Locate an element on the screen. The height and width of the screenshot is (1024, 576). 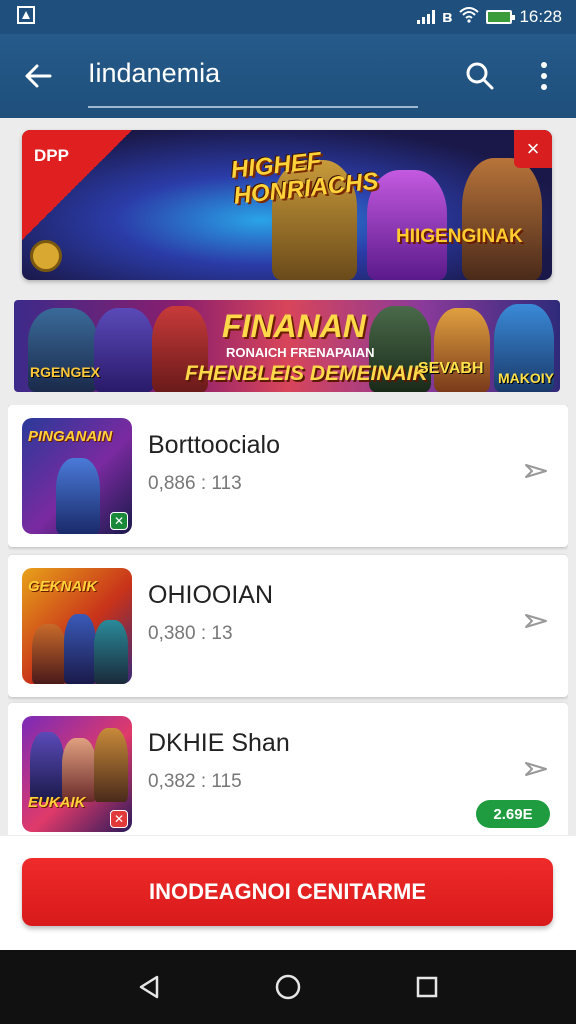
item-title: Borttoocialo is located at coordinates (214, 445).